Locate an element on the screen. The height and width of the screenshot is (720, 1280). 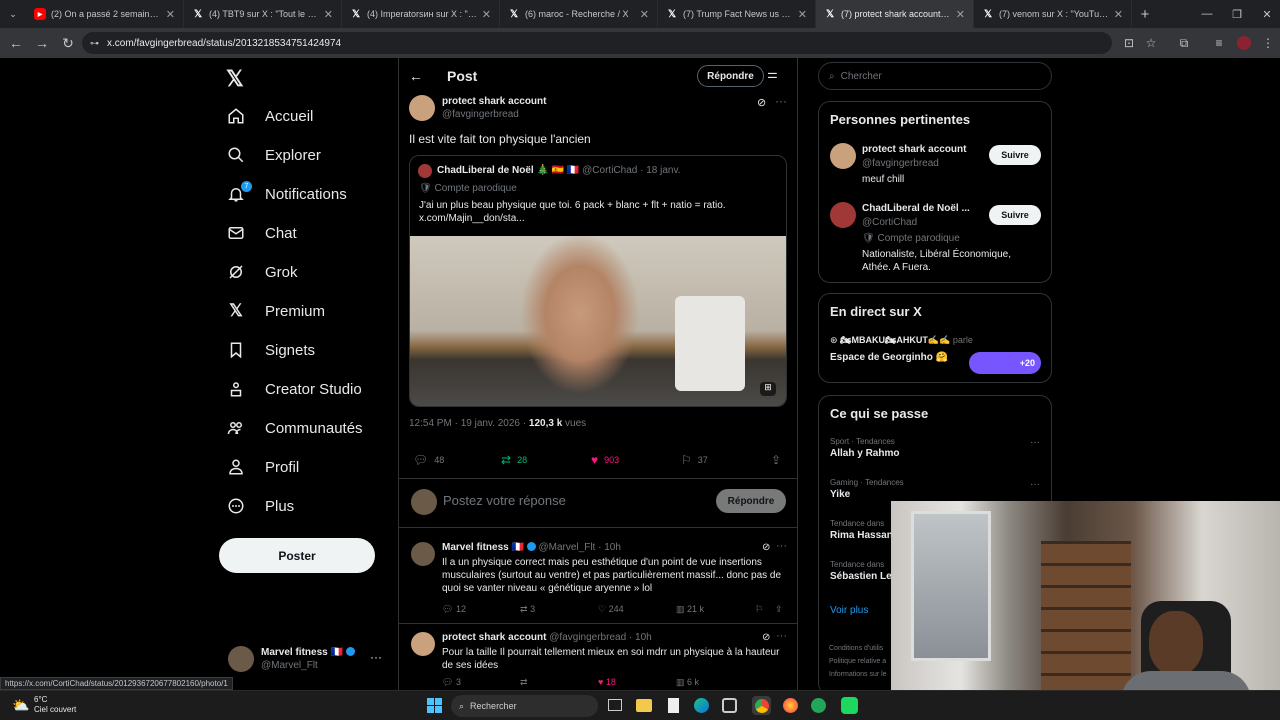
maximize-icon: ❐ is located at coordinates (1237, 14).